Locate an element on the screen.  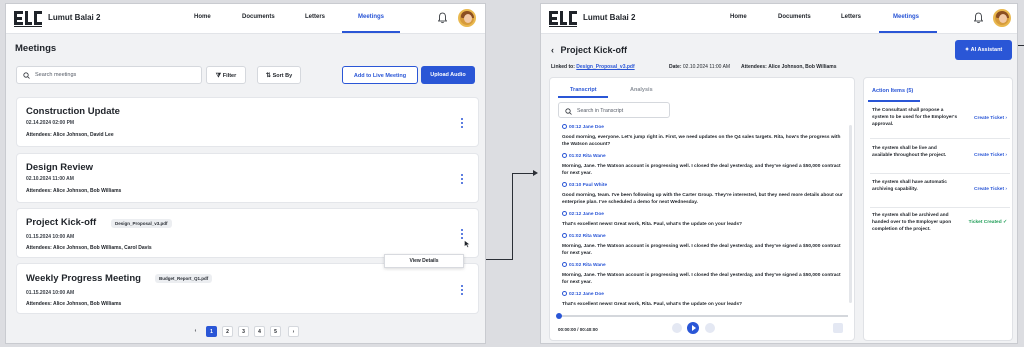
page-4: 4 is located at coordinates (259, 331).